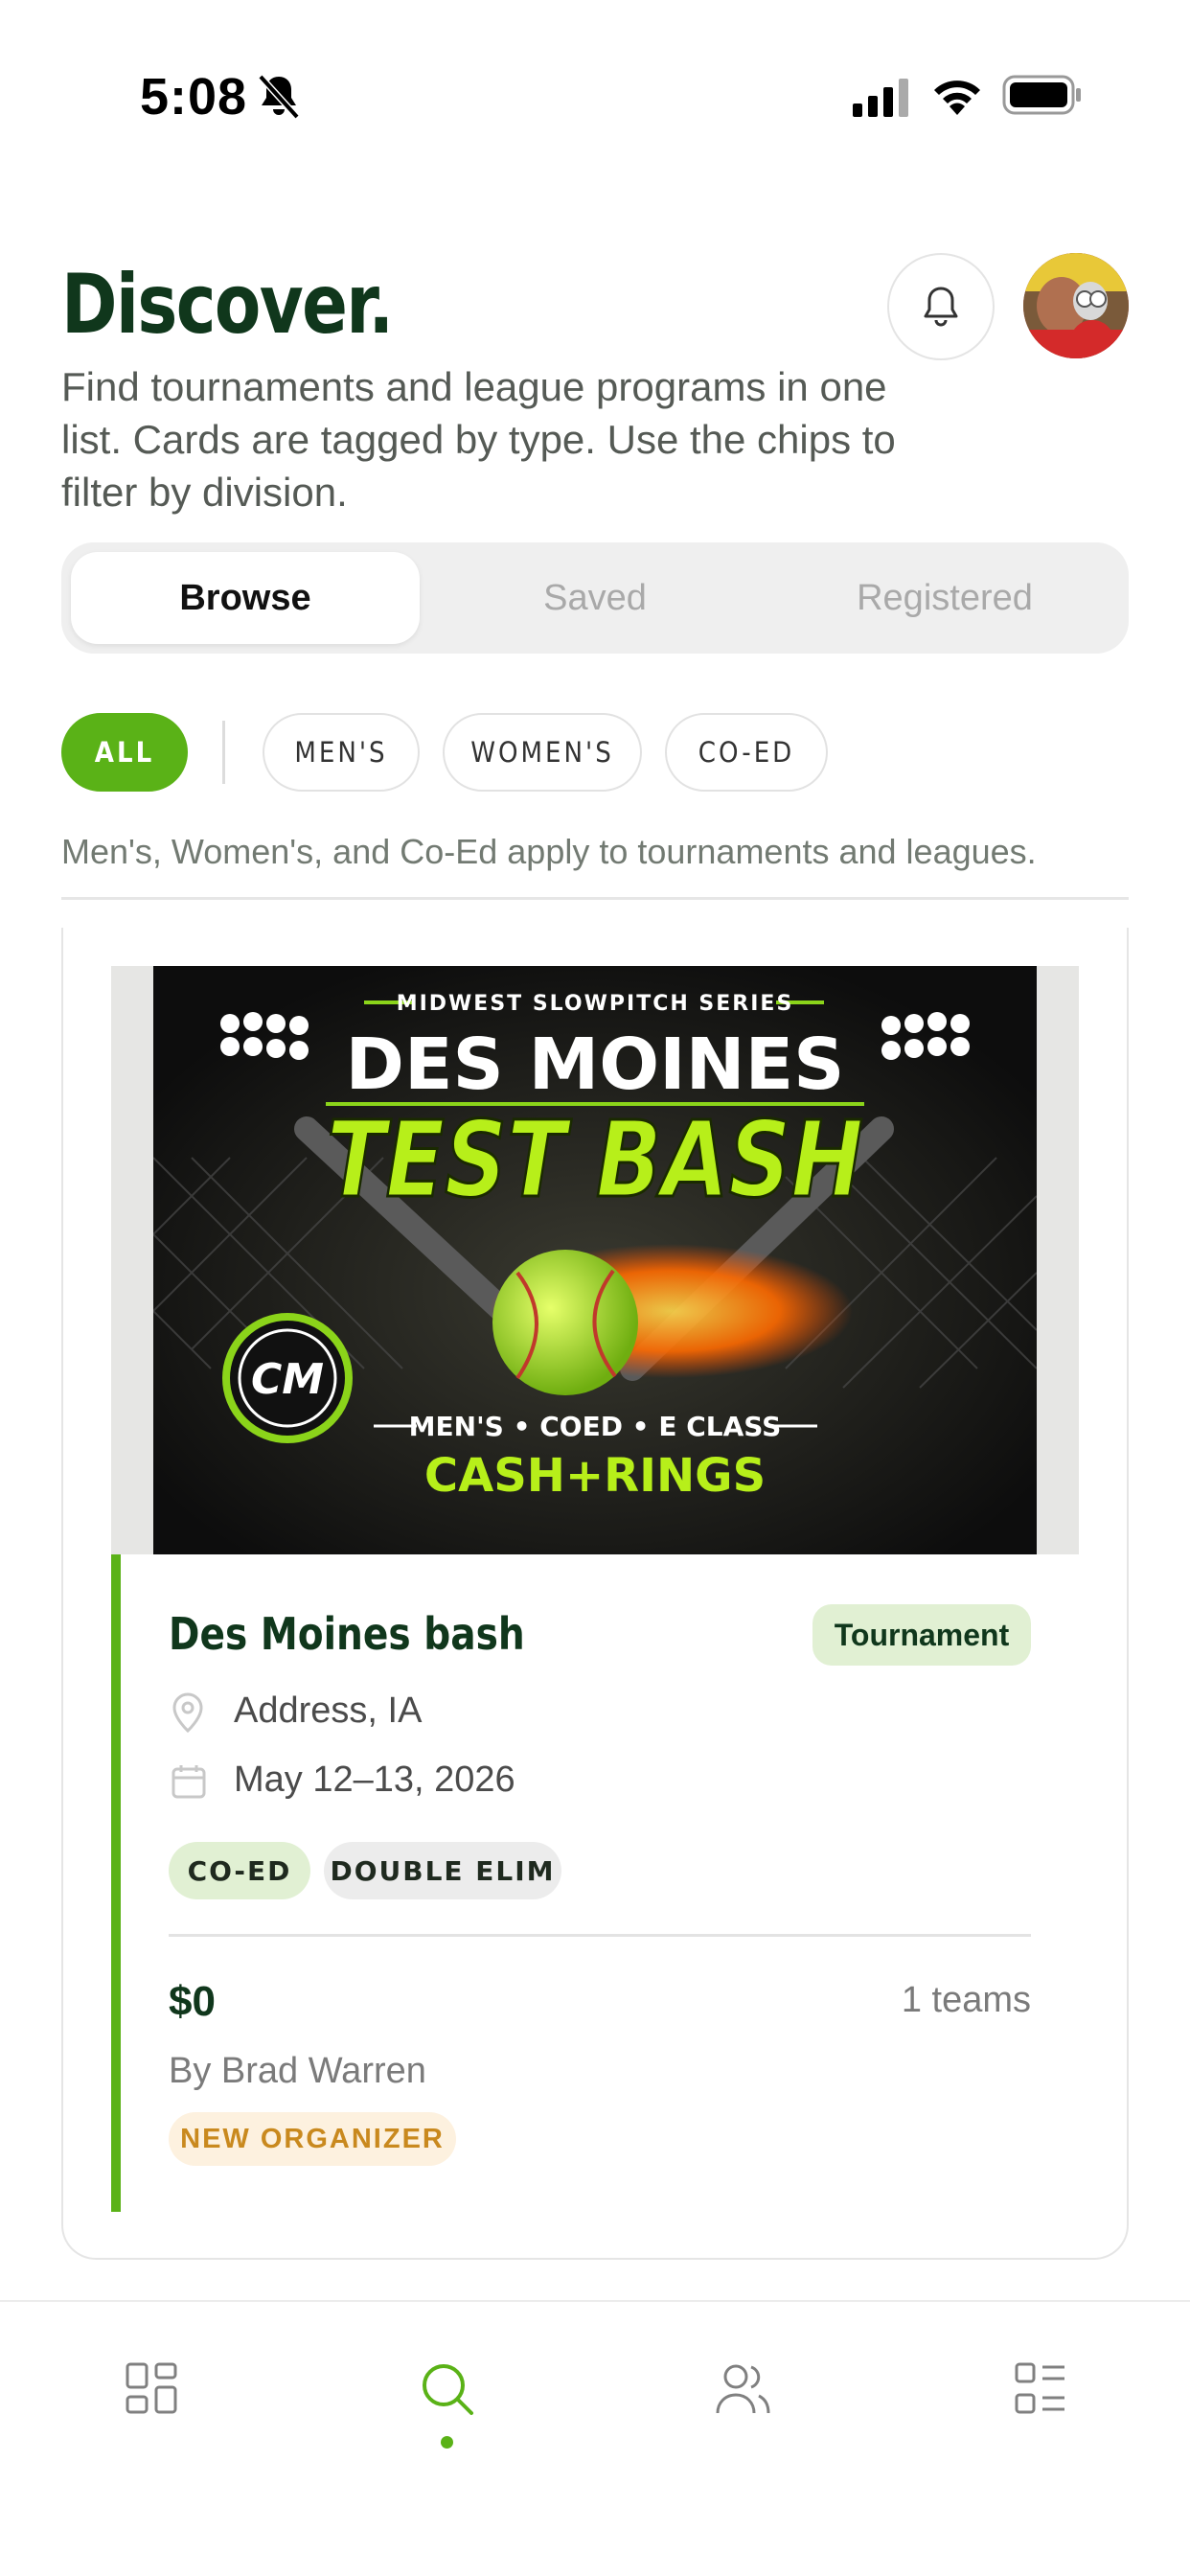 This screenshot has width=1190, height=2576. I want to click on poster-divisions: MEN'S • COED • E CLASS, so click(595, 1426).